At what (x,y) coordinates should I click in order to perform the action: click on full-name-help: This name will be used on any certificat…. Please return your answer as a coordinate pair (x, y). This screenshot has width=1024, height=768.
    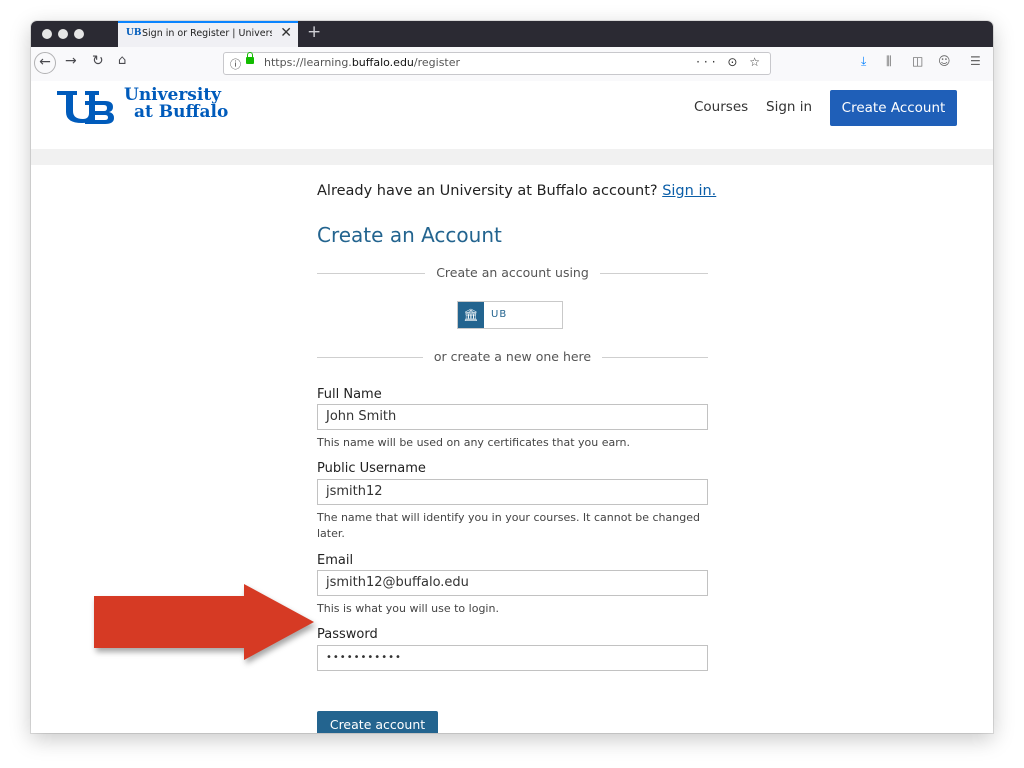
    Looking at the image, I should click on (474, 442).